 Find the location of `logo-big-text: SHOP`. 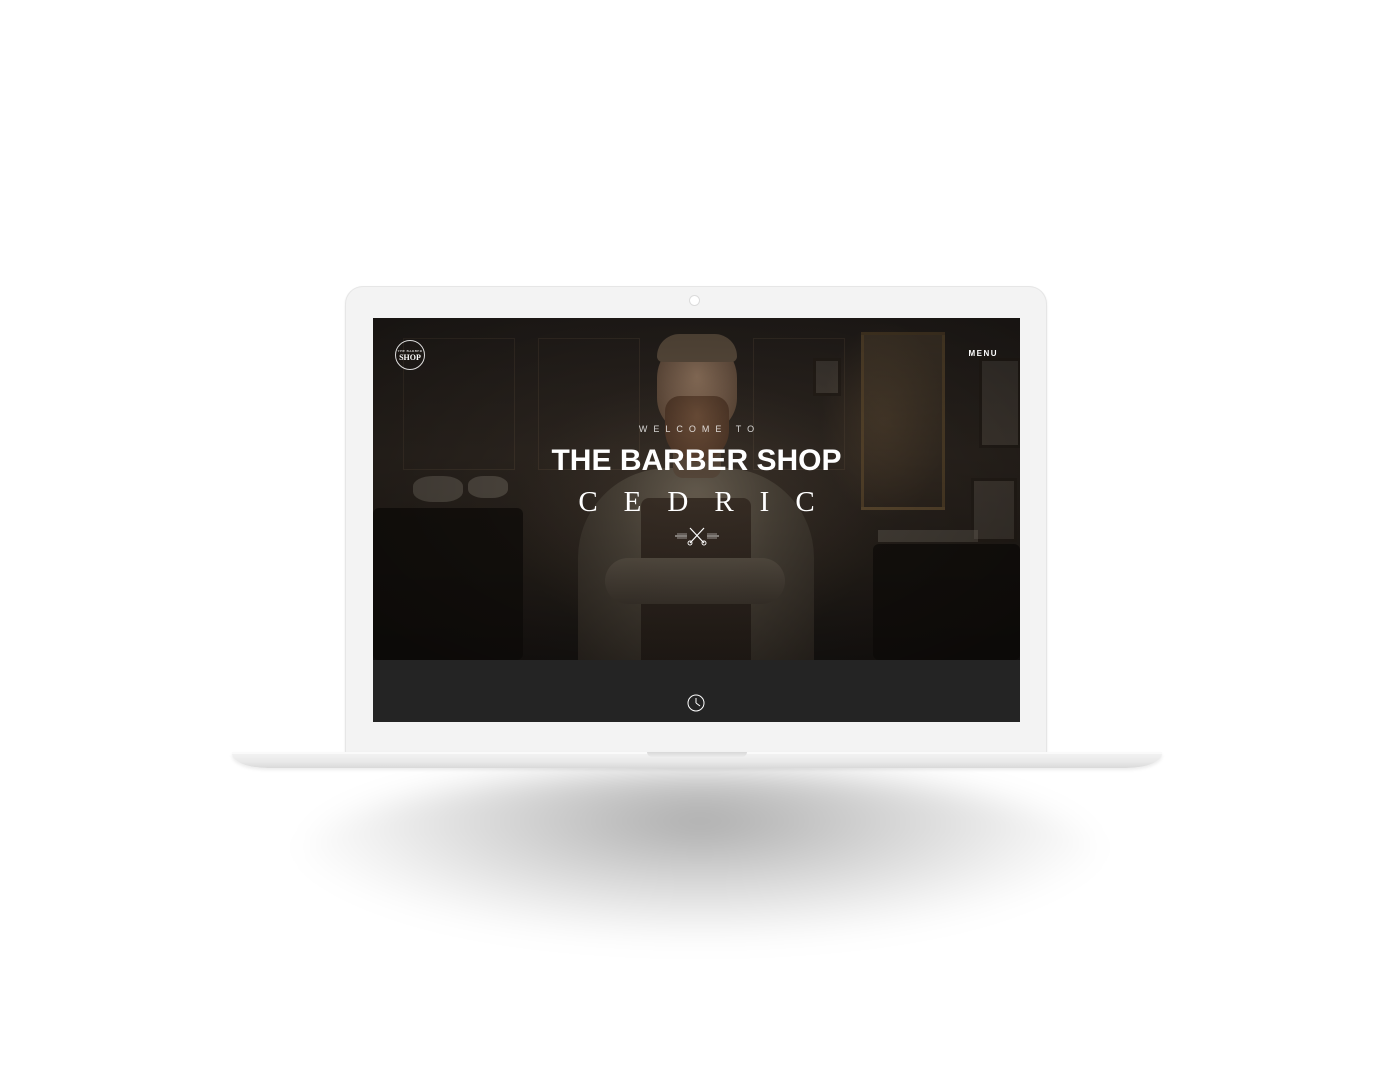

logo-big-text: SHOP is located at coordinates (410, 357).